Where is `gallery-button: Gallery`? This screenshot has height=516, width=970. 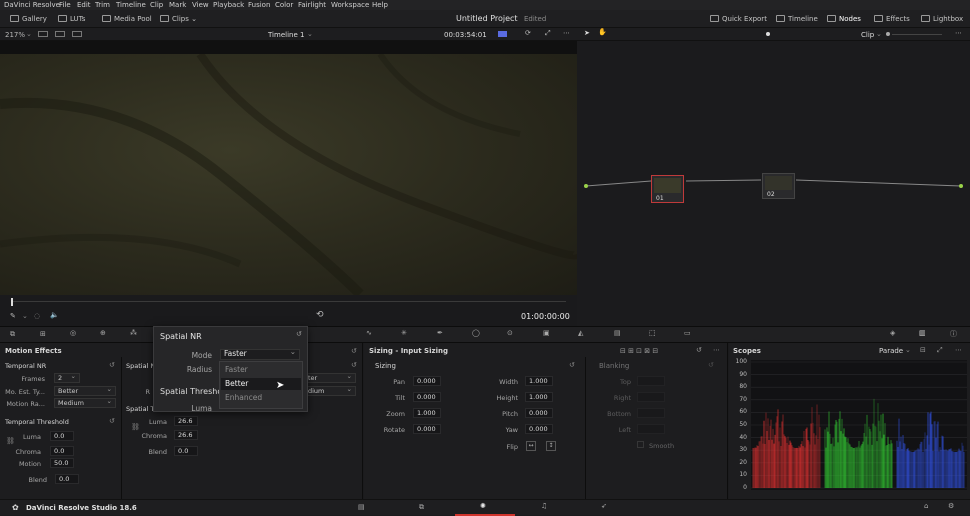
gallery-button: Gallery is located at coordinates (28, 19).